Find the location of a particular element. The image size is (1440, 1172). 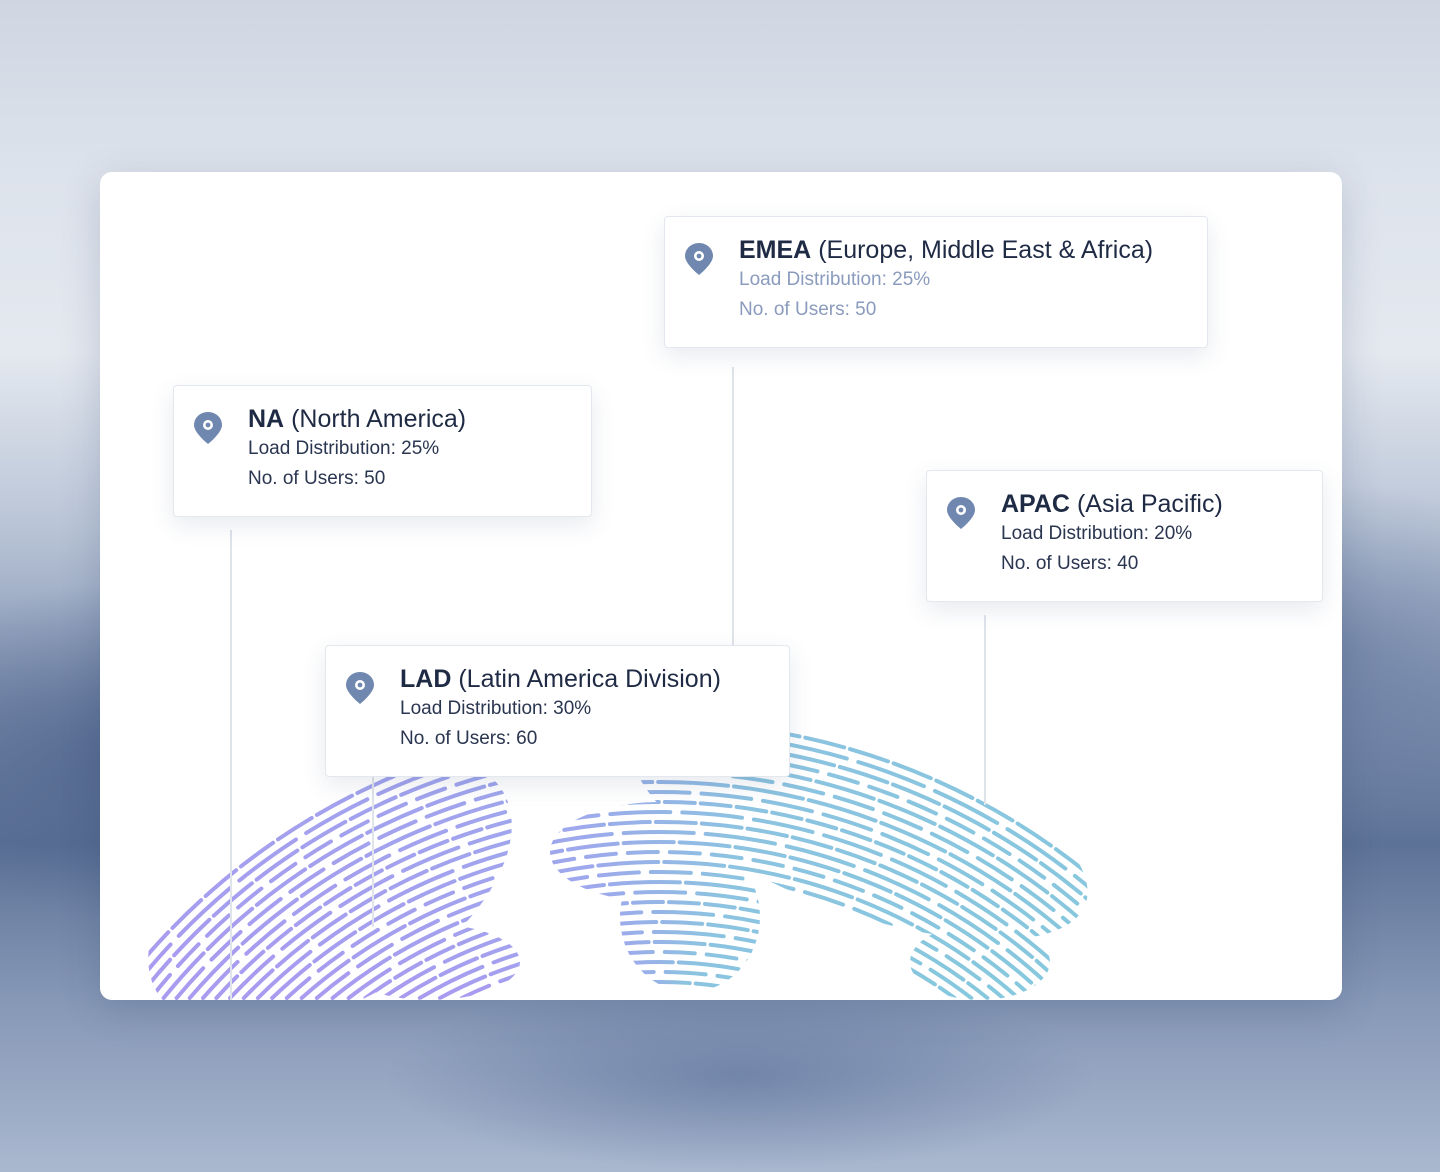

region-title: LAD (Latin America Division) is located at coordinates (560, 679).